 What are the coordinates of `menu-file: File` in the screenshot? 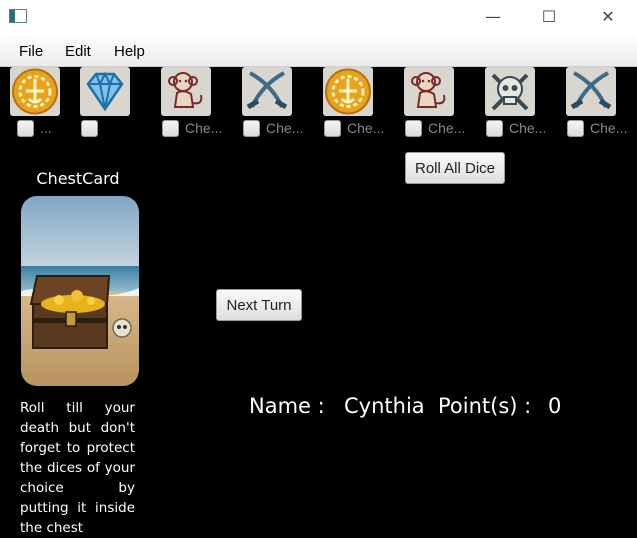 It's located at (31, 51).